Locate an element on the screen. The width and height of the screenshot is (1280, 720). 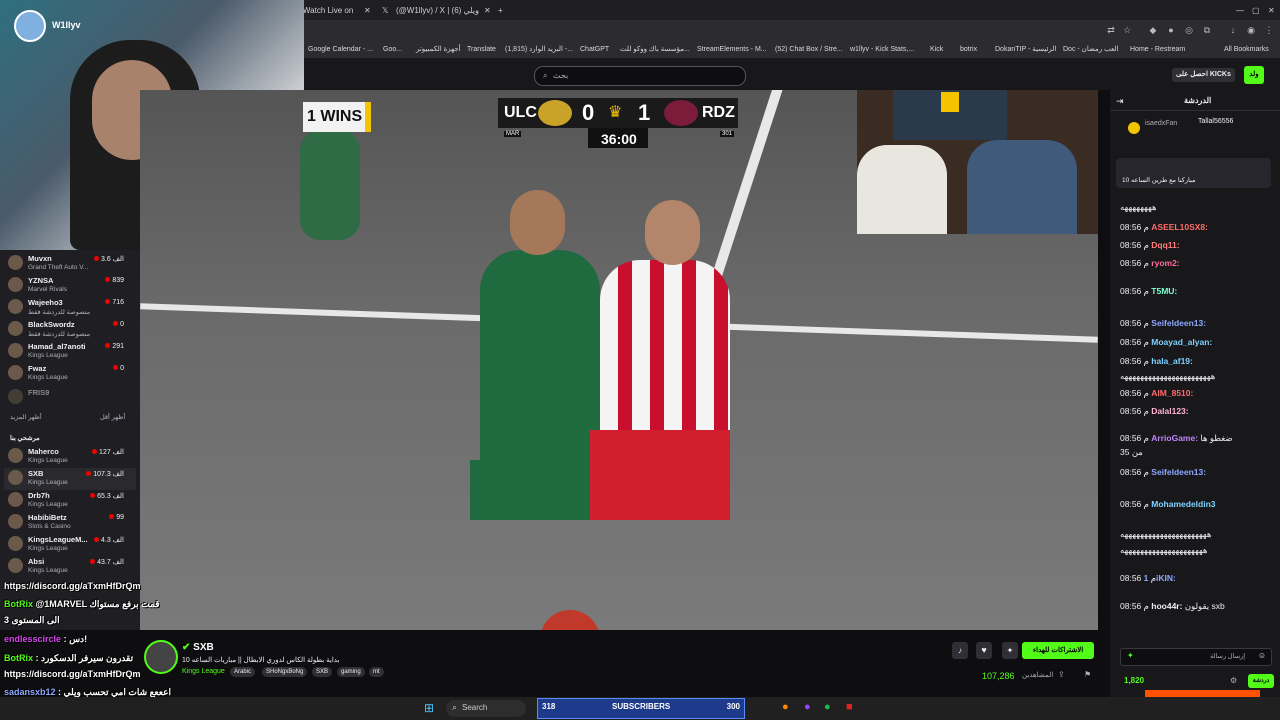
avatar: ولد is located at coordinates (1254, 75).